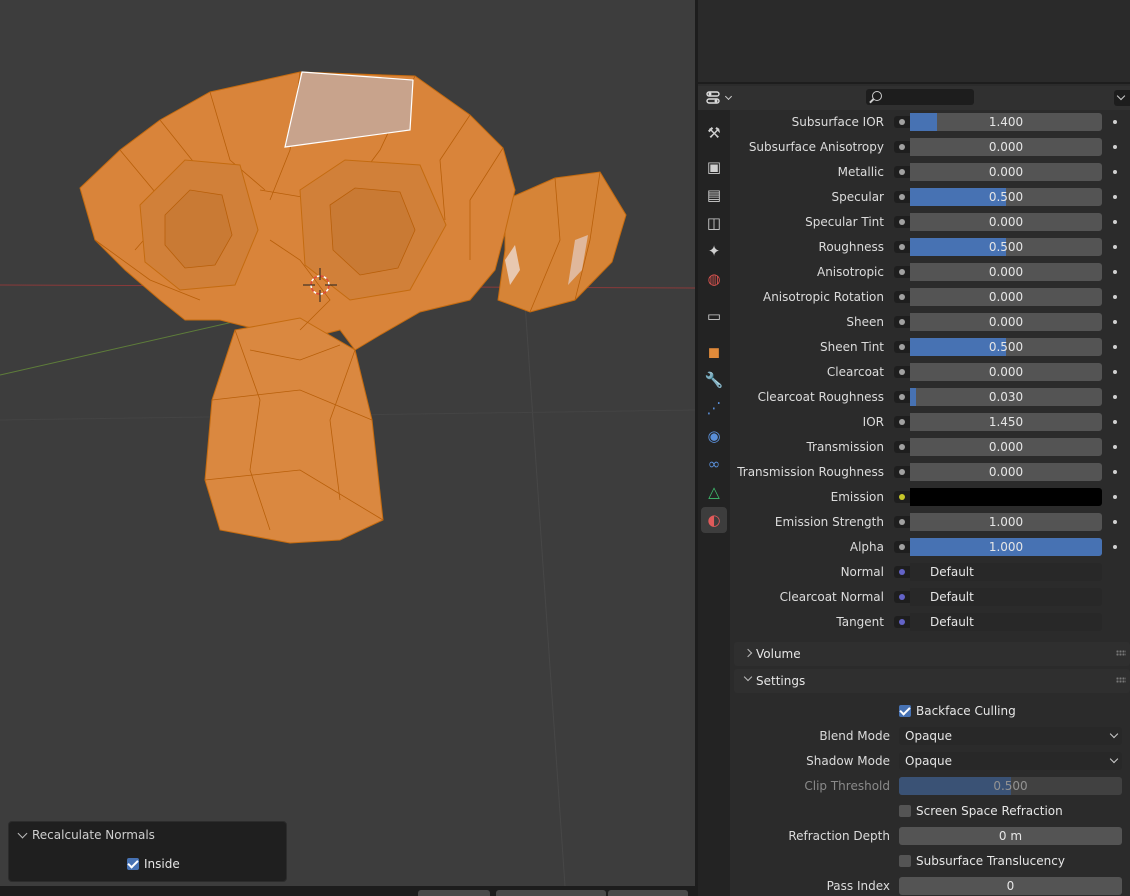 This screenshot has width=1130, height=896. I want to click on screen-space-refraction-checkbox: Screen Space Refraction, so click(981, 811).